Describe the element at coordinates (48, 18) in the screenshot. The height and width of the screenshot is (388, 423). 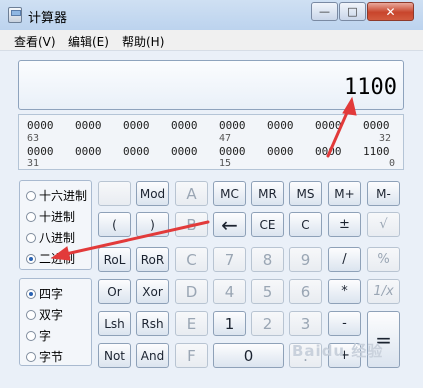
I see `window-title: 计算器` at that location.